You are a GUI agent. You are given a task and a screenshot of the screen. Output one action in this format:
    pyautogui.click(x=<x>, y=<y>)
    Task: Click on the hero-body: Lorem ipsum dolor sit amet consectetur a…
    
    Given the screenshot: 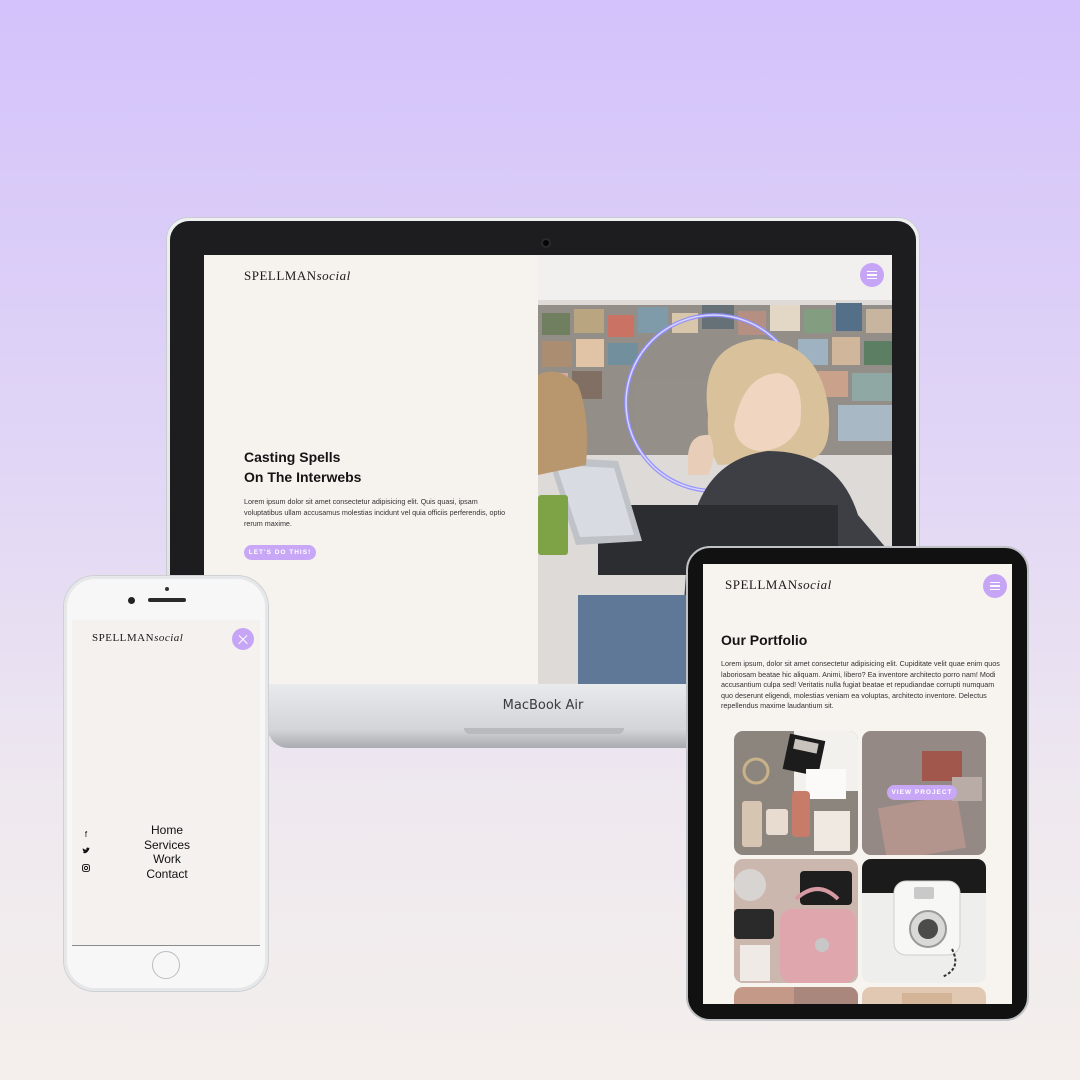 What is the action you would take?
    pyautogui.click(x=375, y=512)
    